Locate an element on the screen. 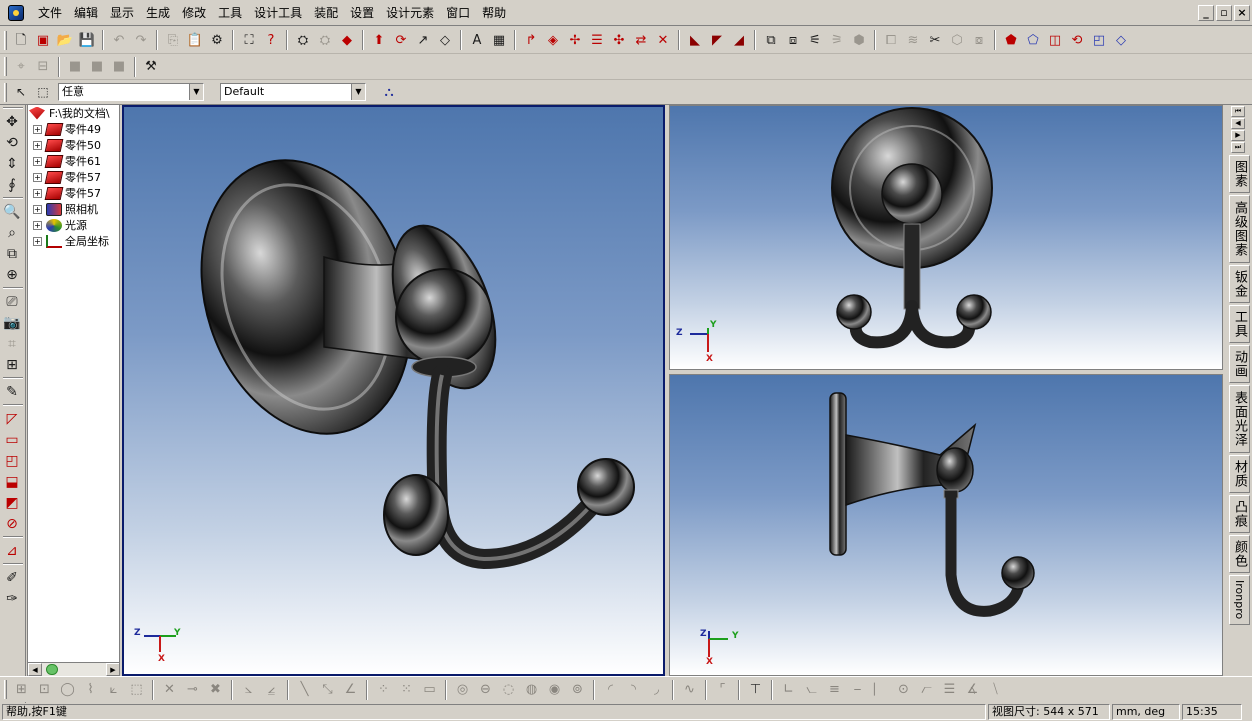 This screenshot has height=721, width=1252. misc-2-icon: ⬠ is located at coordinates (1033, 40).